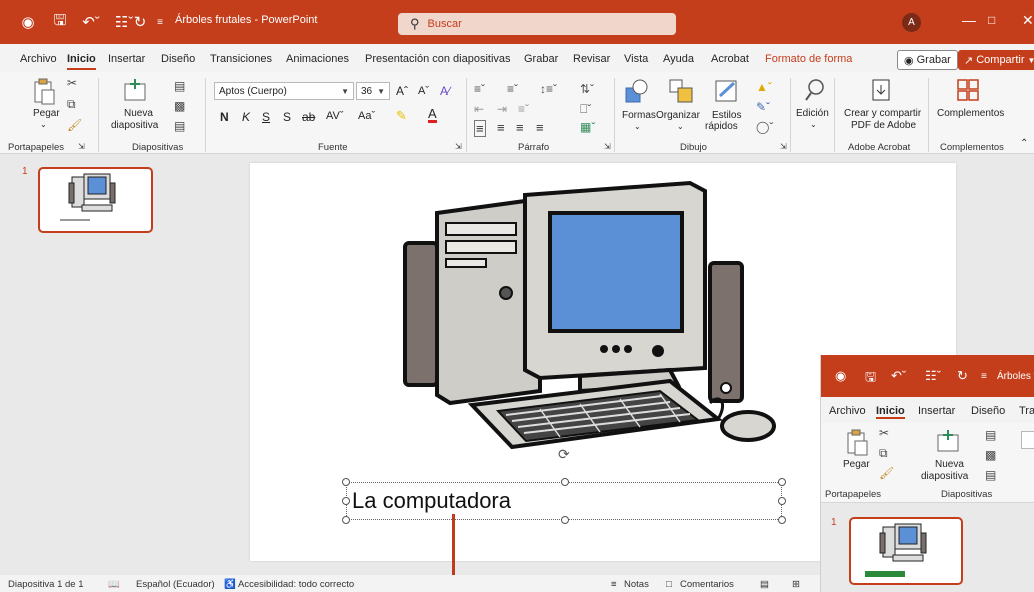 The height and width of the screenshot is (592, 1034). I want to click on underline-button: S, so click(266, 117).